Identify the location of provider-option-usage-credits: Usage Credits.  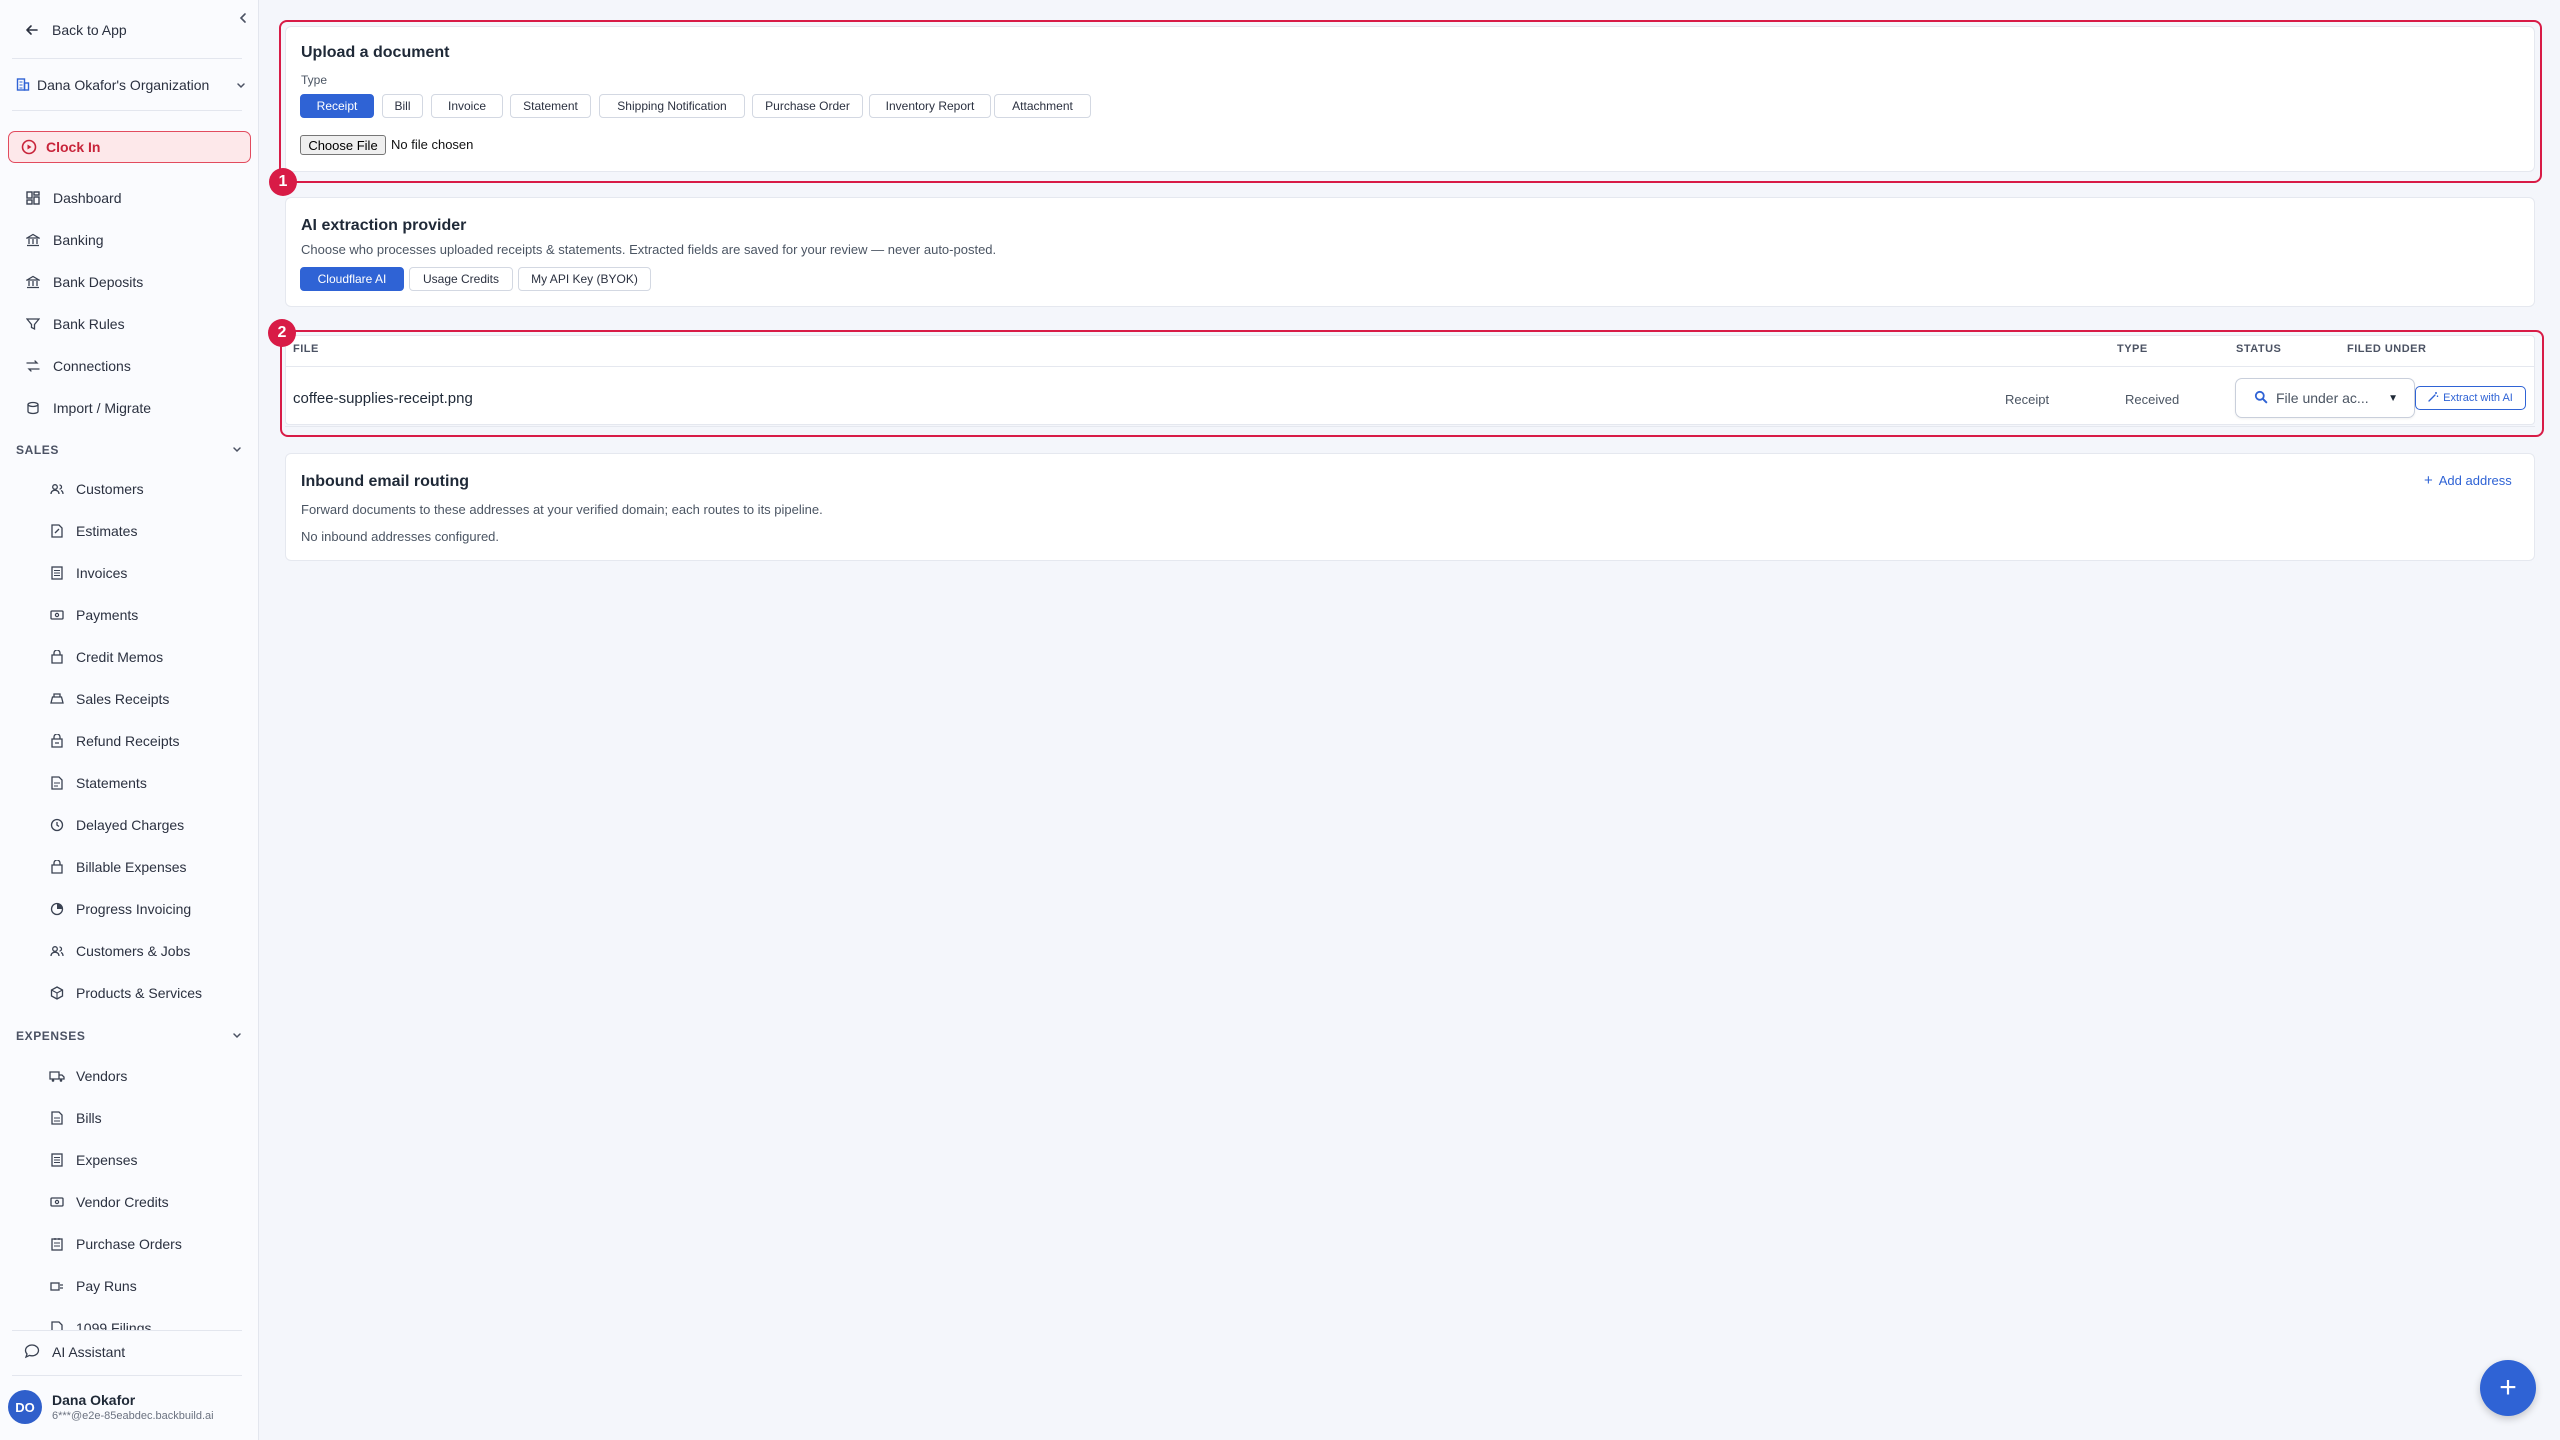
(461, 279).